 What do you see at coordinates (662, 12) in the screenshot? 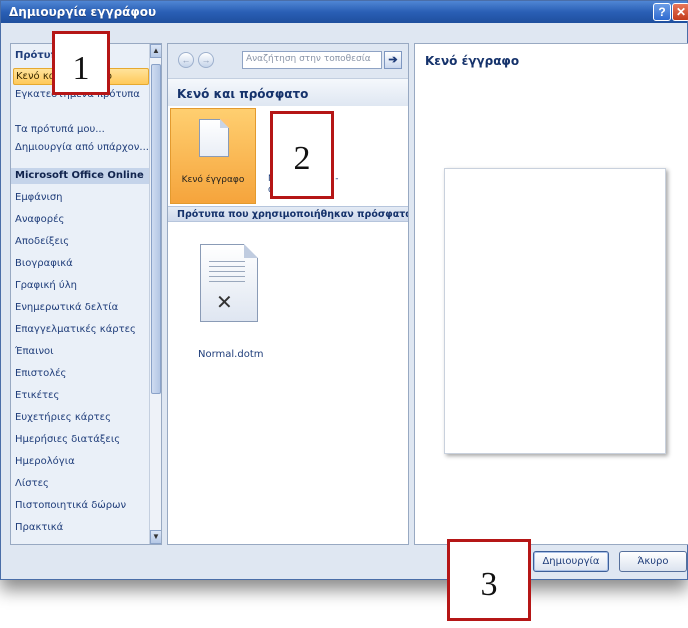
I see `help-button: ?` at bounding box center [662, 12].